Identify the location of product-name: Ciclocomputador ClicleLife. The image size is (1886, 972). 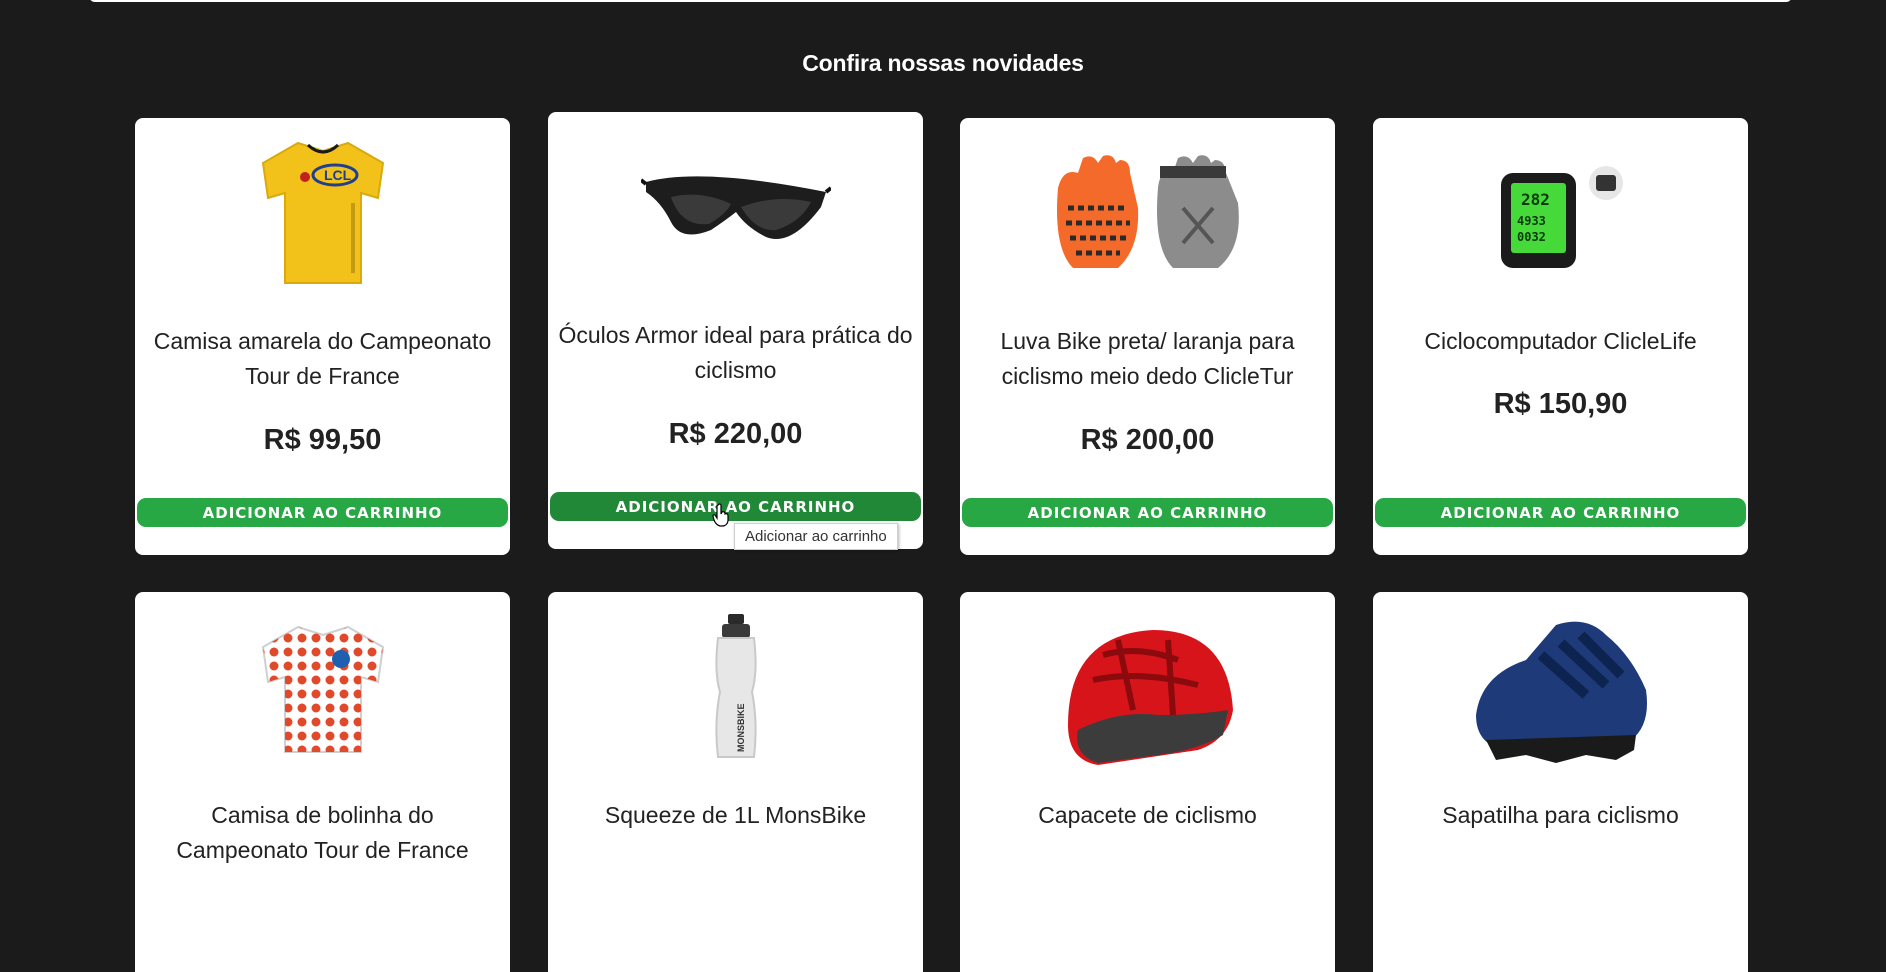
(1560, 341).